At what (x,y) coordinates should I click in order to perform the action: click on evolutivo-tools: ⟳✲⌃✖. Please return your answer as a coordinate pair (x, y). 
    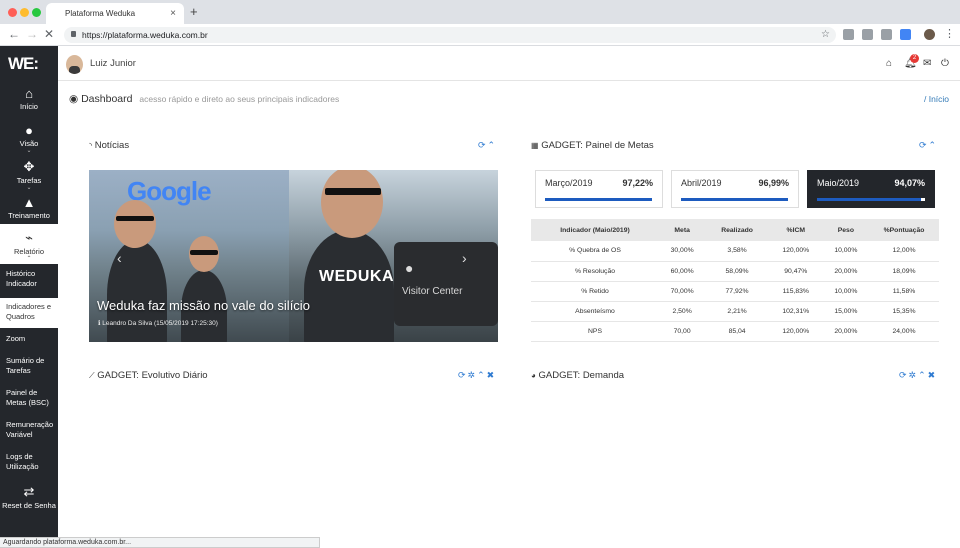
    Looking at the image, I should click on (477, 375).